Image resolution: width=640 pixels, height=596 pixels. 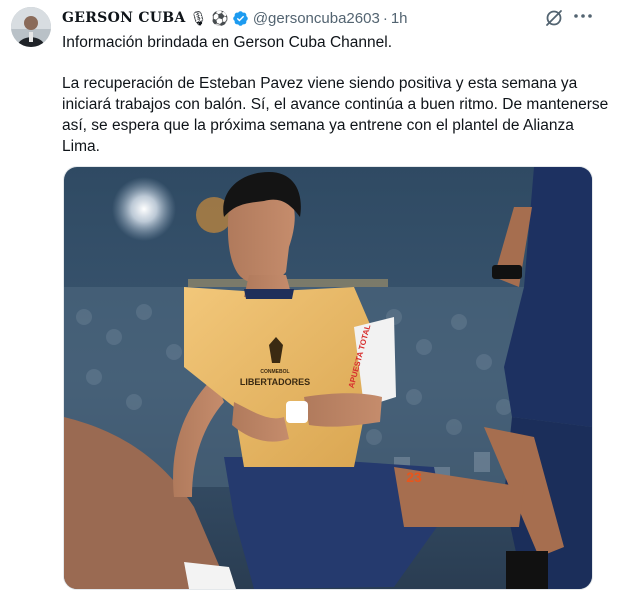 I want to click on stadium-light, so click(x=144, y=209).